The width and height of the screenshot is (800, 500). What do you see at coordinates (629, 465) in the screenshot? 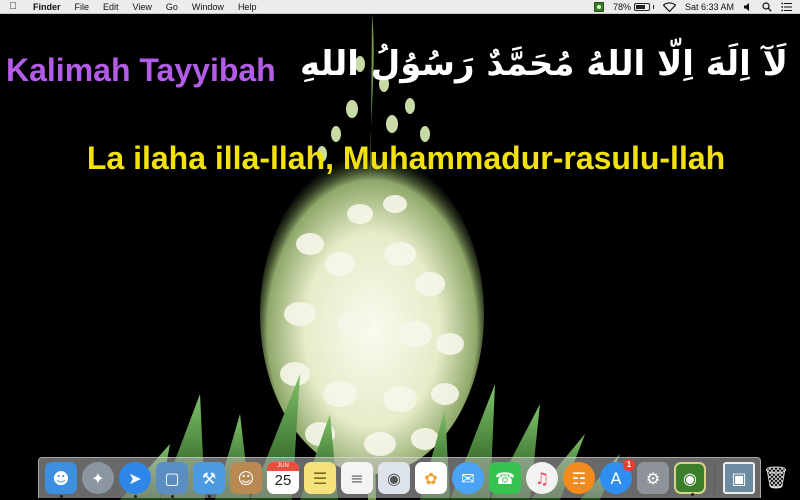
I see `app-store-badge: 1` at bounding box center [629, 465].